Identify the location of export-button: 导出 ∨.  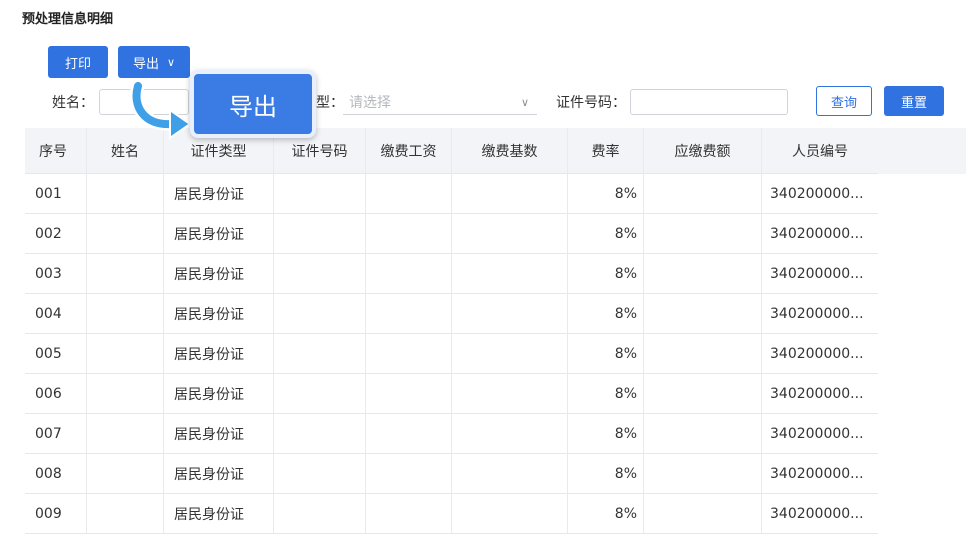
(154, 62).